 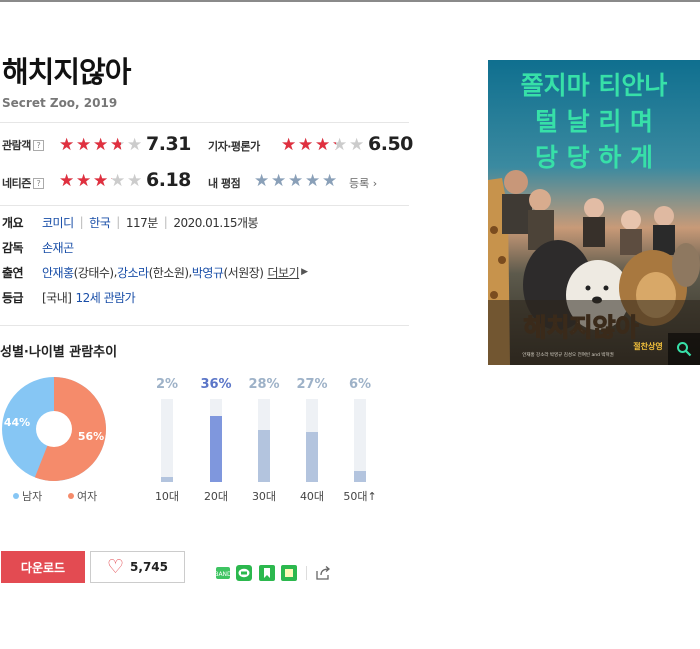 I want to click on age-bar-50대: 6% 50대↑, so click(x=360, y=440).